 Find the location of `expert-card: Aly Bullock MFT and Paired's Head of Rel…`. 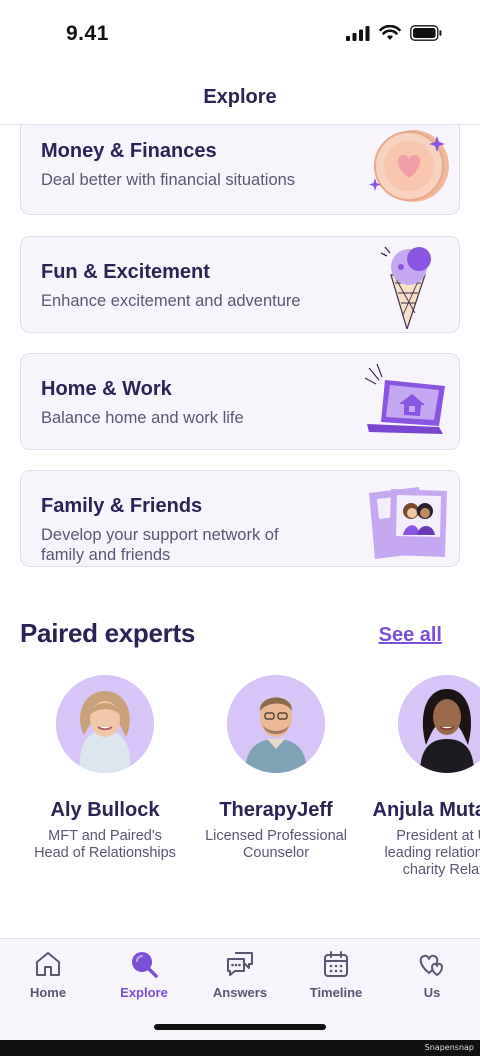

expert-card: Aly Bullock MFT and Paired's Head of Rel… is located at coordinates (105, 767).